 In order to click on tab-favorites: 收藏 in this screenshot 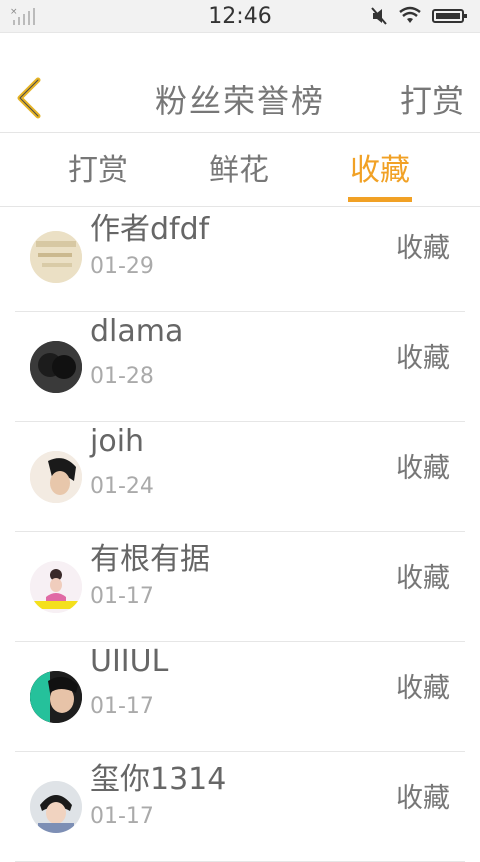, I will do `click(380, 167)`.